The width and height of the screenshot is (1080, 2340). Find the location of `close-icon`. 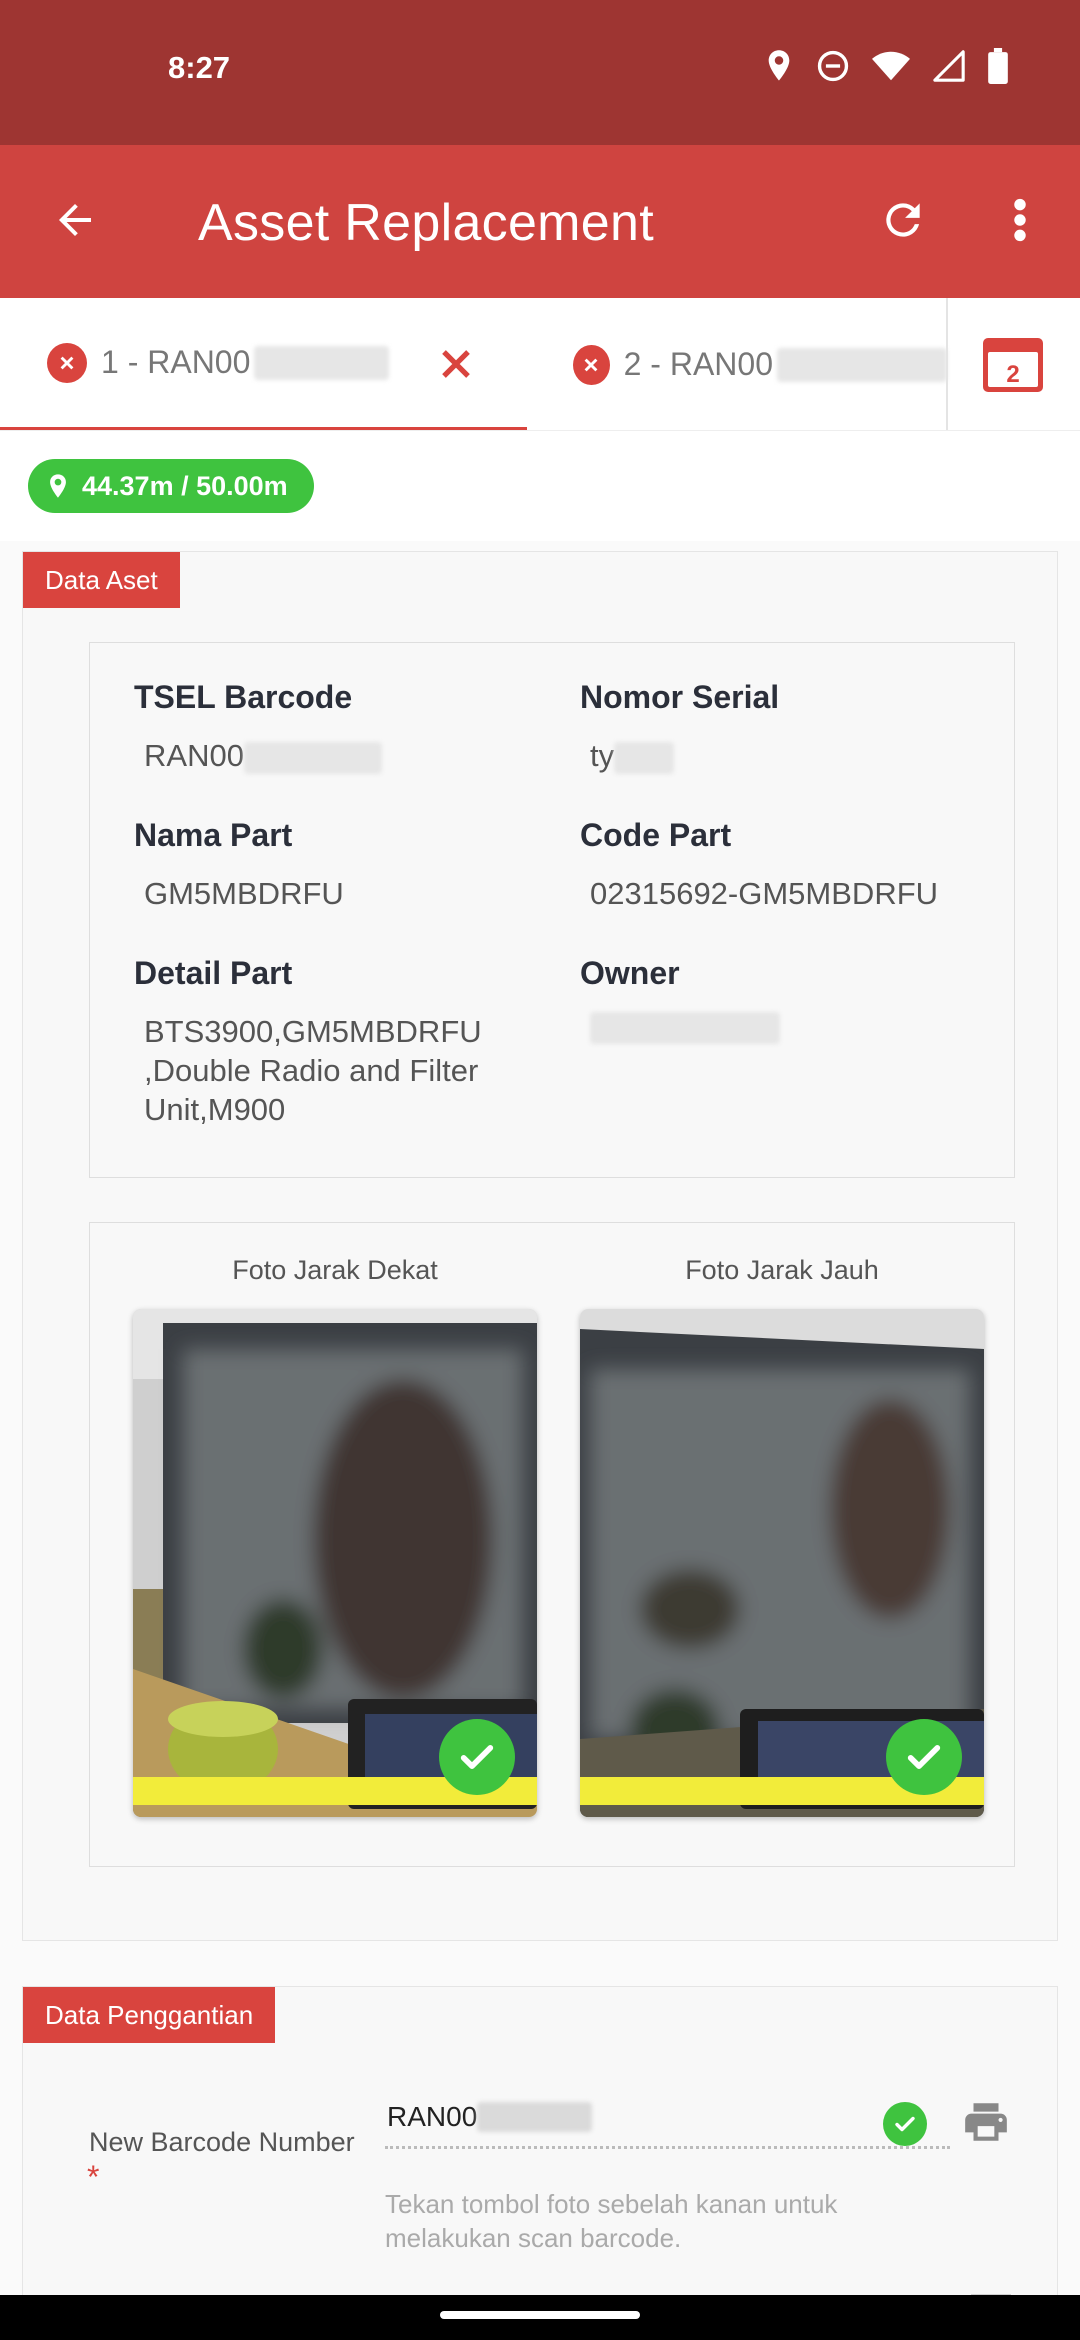

close-icon is located at coordinates (456, 364).